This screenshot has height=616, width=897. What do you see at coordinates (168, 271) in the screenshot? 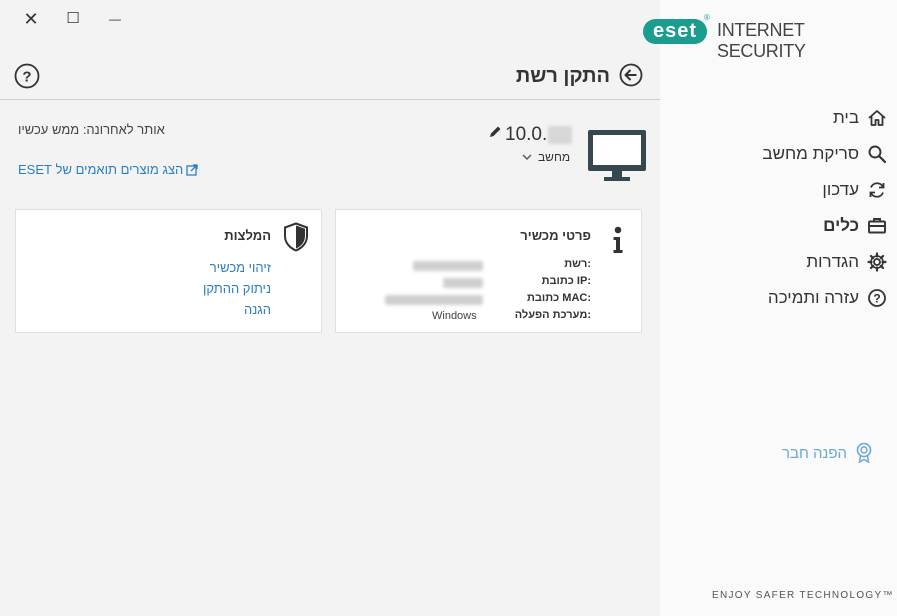
I see `recommendations-card: המלצות זיהוי מכשיר ניתוק ההתקן הגנה` at bounding box center [168, 271].